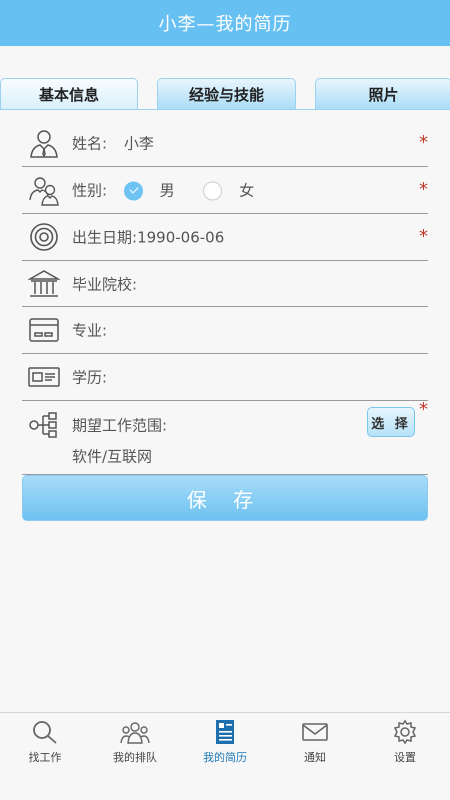 This screenshot has height=800, width=450. What do you see at coordinates (382, 94) in the screenshot?
I see `tab-photo: 照片` at bounding box center [382, 94].